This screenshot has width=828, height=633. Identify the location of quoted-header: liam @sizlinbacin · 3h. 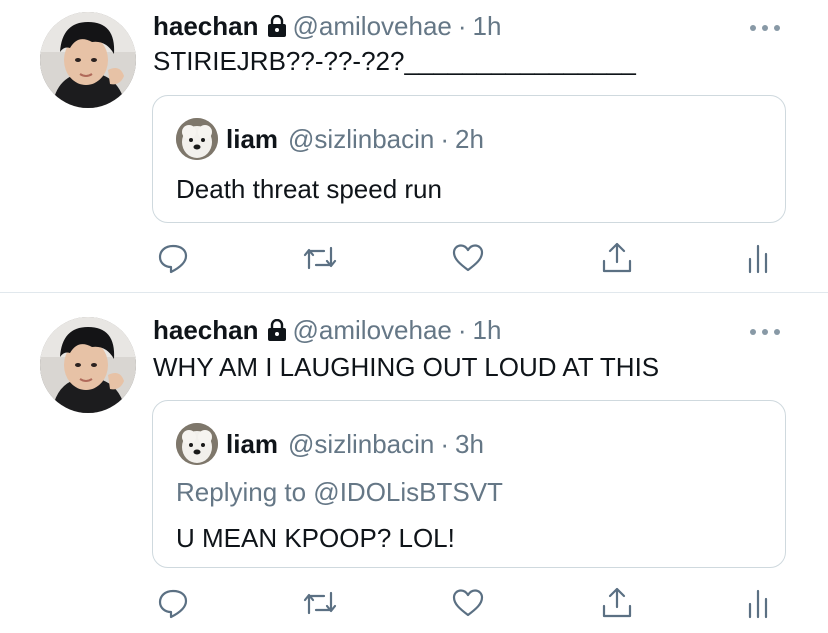
(355, 444).